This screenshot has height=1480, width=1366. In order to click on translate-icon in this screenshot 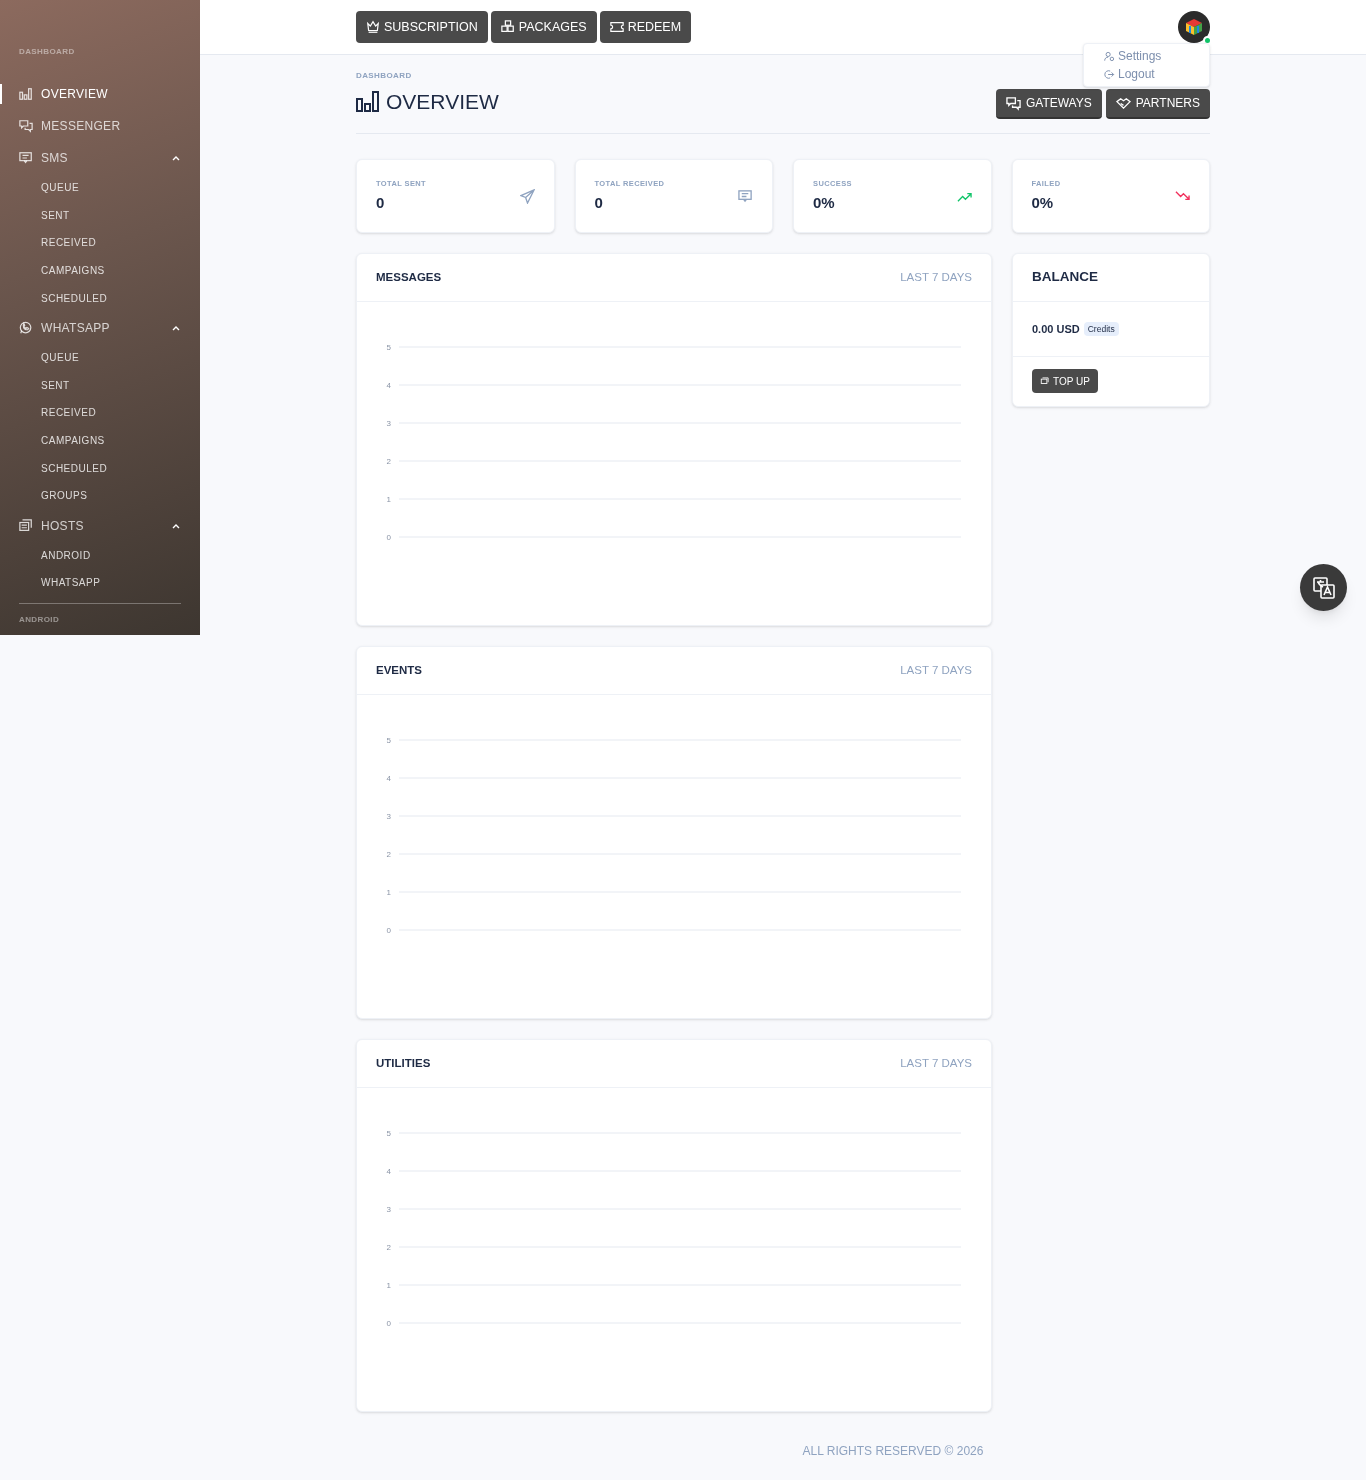, I will do `click(1323, 587)`.